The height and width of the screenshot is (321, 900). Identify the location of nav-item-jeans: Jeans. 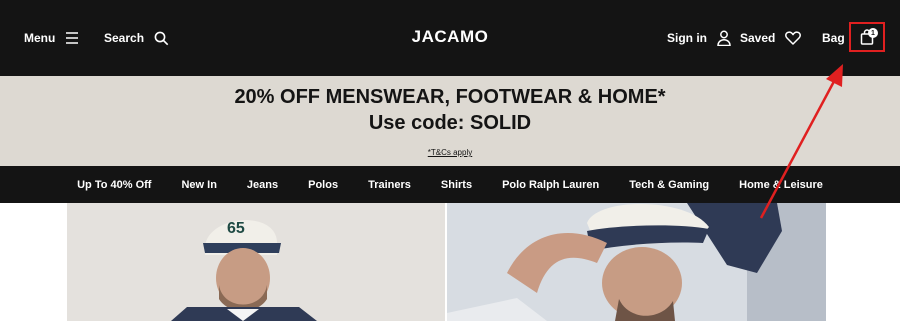
(262, 185).